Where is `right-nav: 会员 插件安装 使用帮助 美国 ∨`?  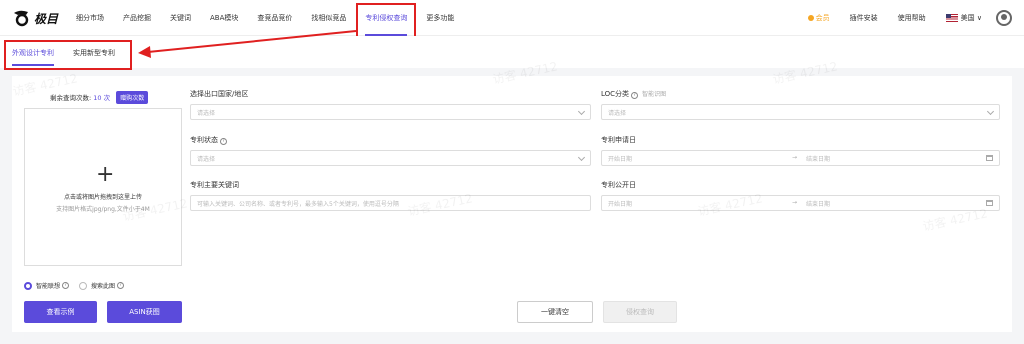
right-nav: 会员 插件安装 使用帮助 美国 ∨ is located at coordinates (900, 18).